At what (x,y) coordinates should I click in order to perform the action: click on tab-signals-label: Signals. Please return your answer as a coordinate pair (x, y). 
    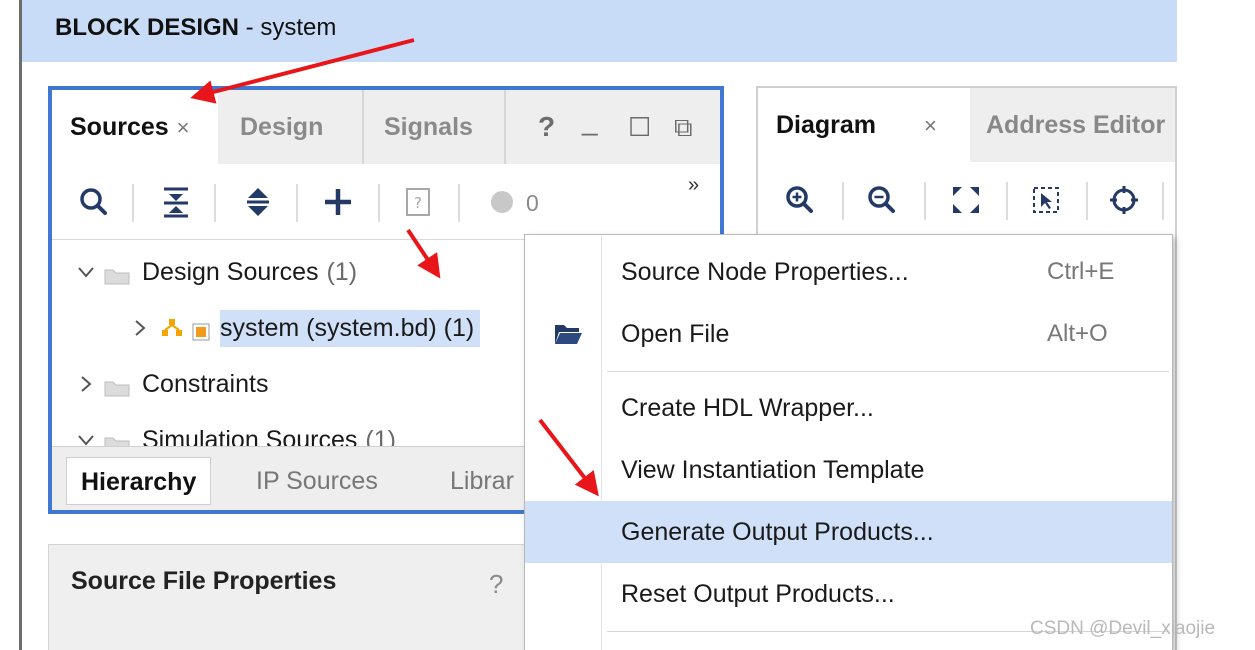
    Looking at the image, I should click on (428, 127).